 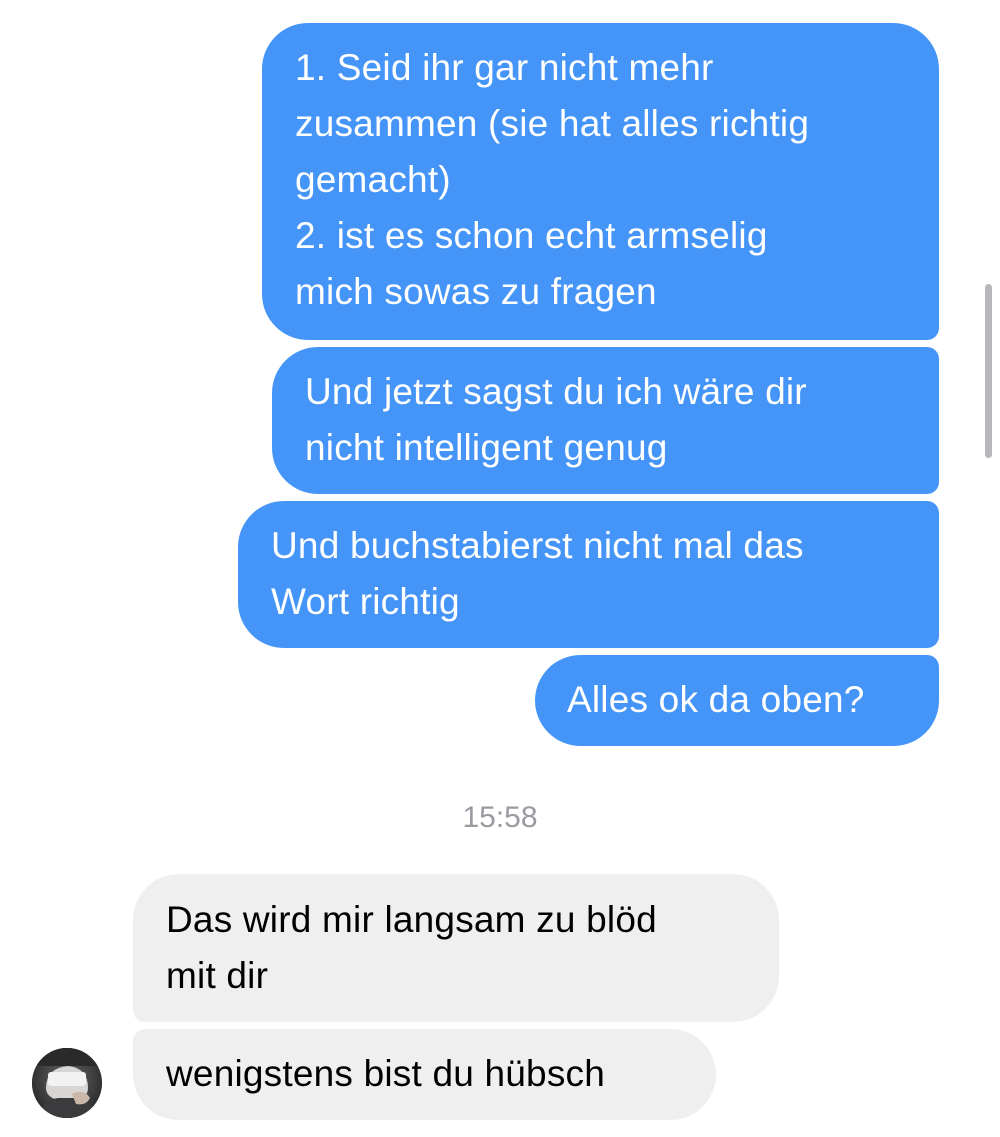 I want to click on outgoing-message-bubble: Alles ok da oben?, so click(x=737, y=700).